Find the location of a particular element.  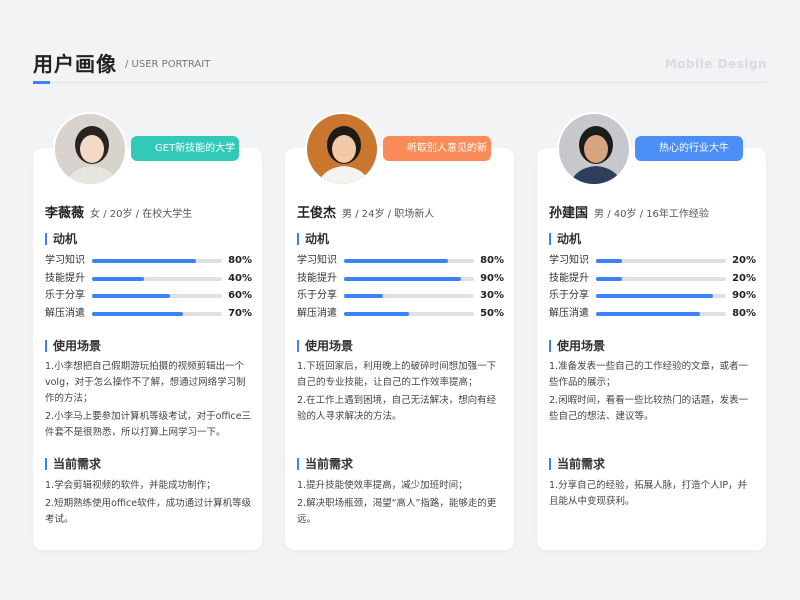

motivation-row: 乐于分享 30% is located at coordinates (400, 298).